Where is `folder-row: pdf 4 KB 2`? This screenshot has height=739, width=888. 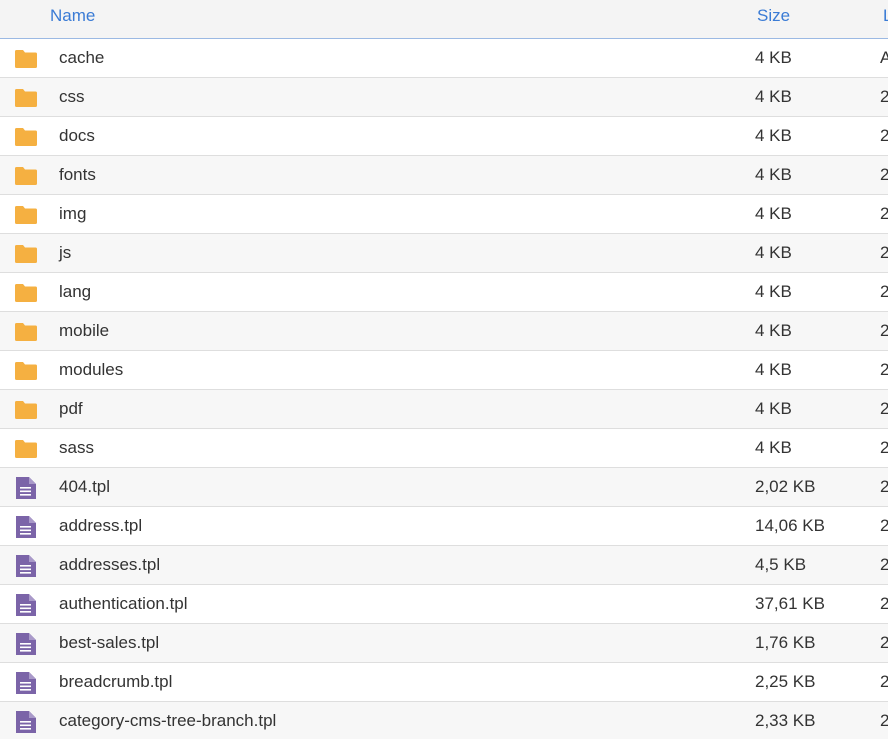 folder-row: pdf 4 KB 2 is located at coordinates (444, 409).